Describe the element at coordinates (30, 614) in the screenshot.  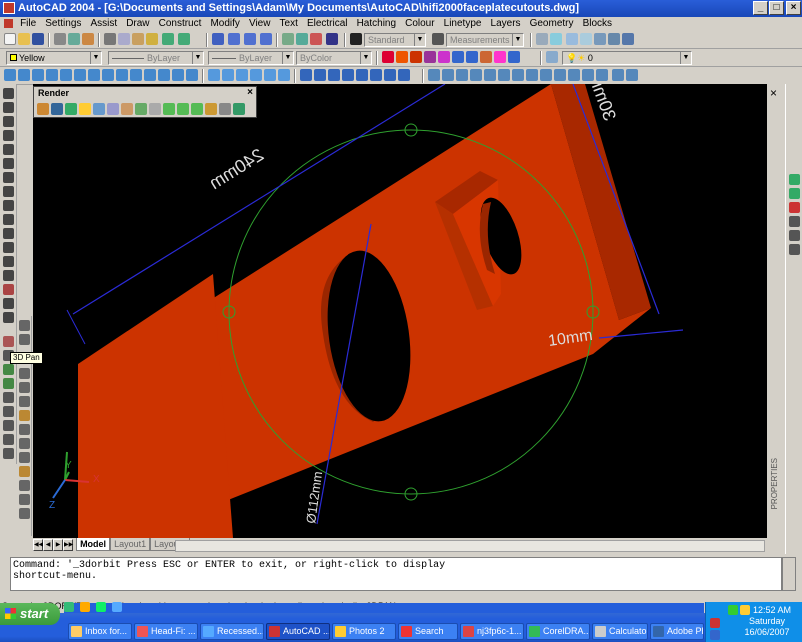
I see `start-button: start` at that location.